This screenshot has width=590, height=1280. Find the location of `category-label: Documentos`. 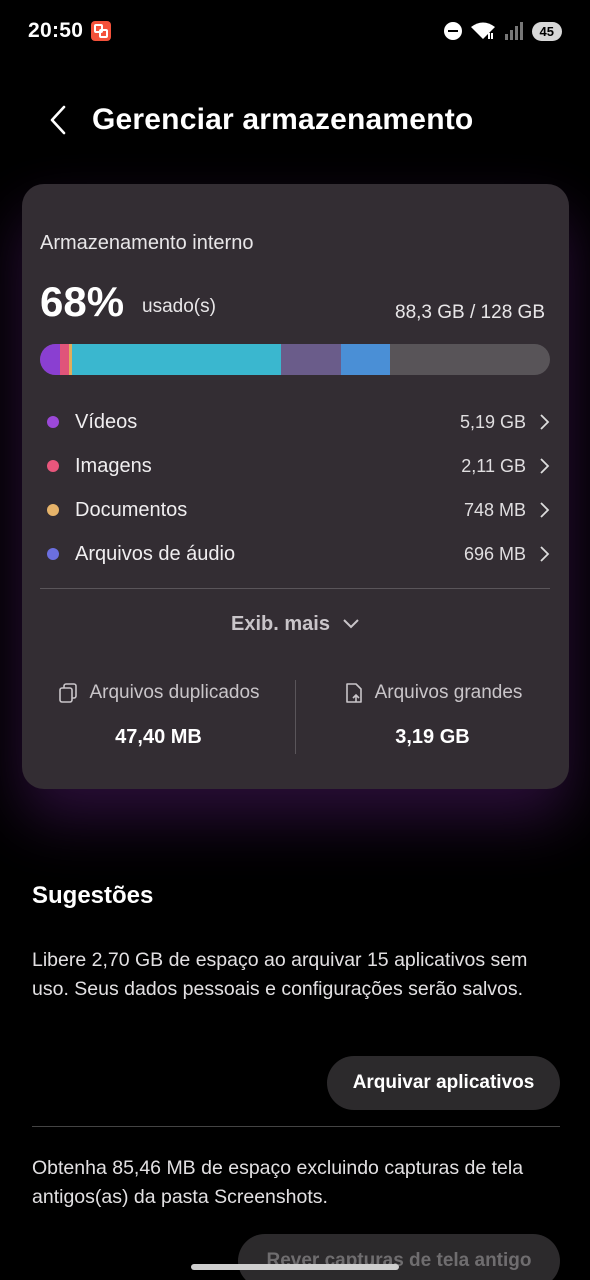

category-label: Documentos is located at coordinates (131, 509).